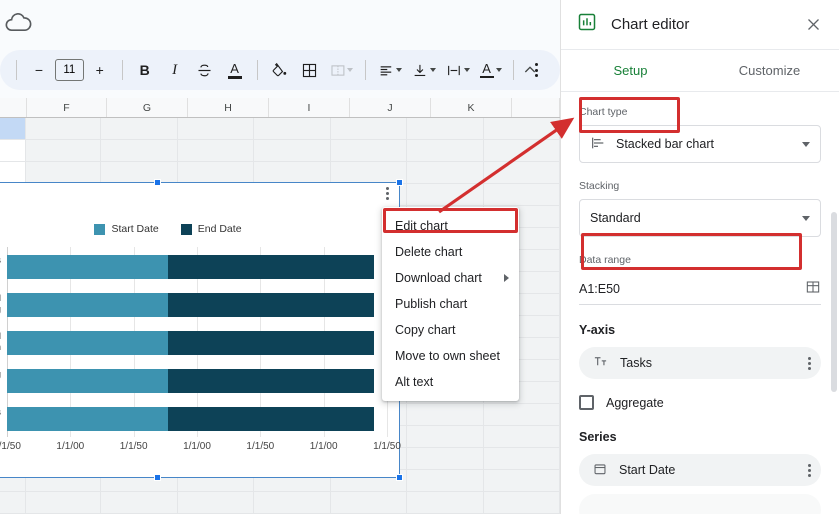  I want to click on column-header-F: F, so click(67, 107).